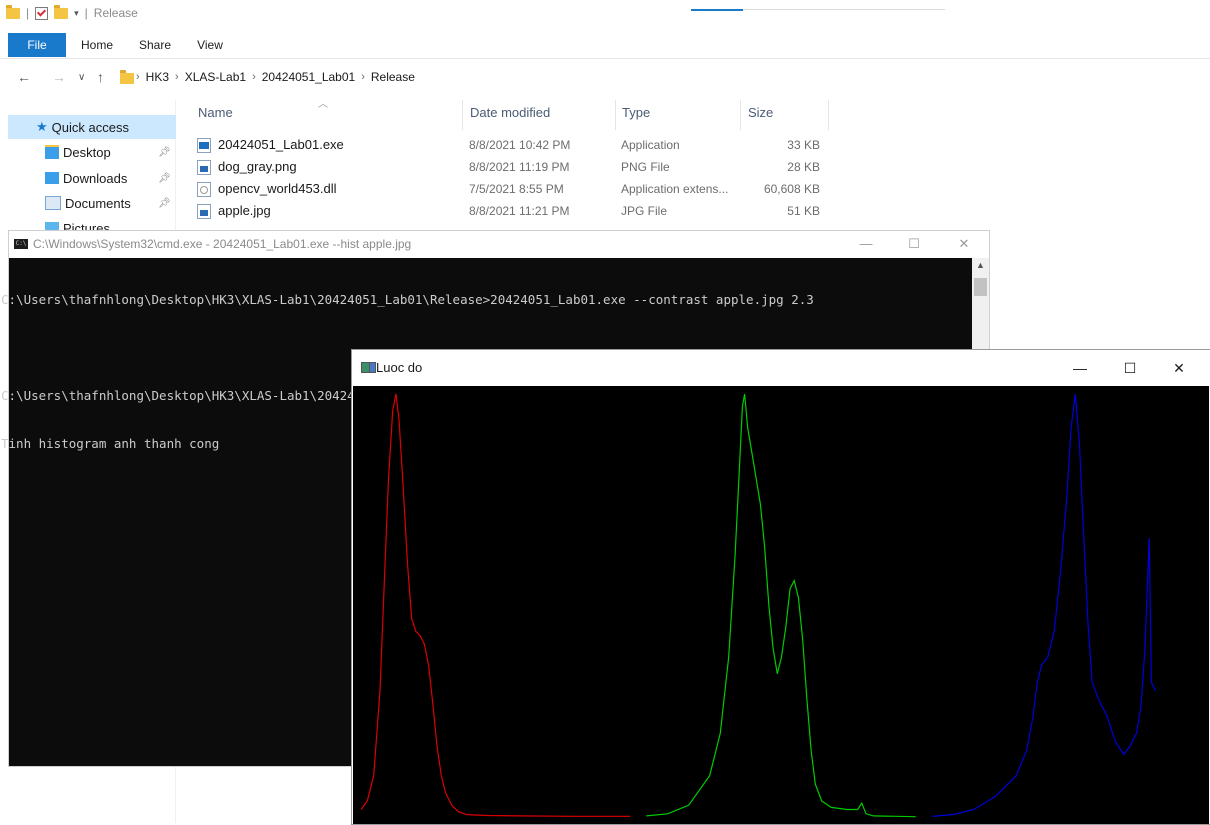 The width and height of the screenshot is (1210, 825). Describe the element at coordinates (13, 11) in the screenshot. I see `folder-icon` at that location.